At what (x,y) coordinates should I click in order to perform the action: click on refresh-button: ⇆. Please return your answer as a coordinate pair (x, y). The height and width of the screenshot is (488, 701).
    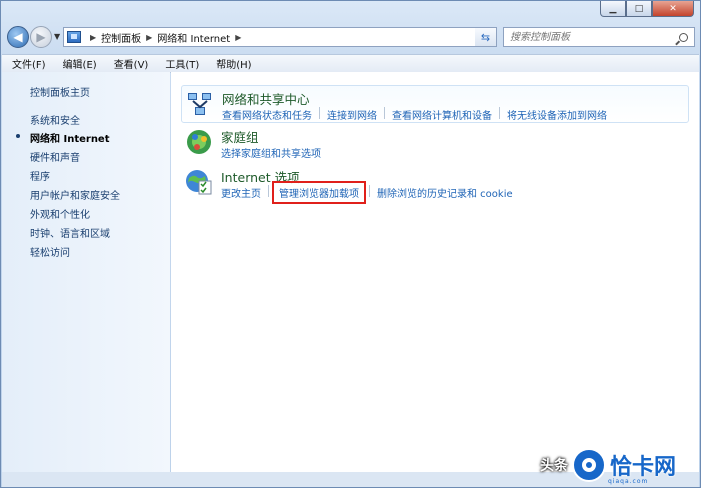
    Looking at the image, I should click on (486, 37).